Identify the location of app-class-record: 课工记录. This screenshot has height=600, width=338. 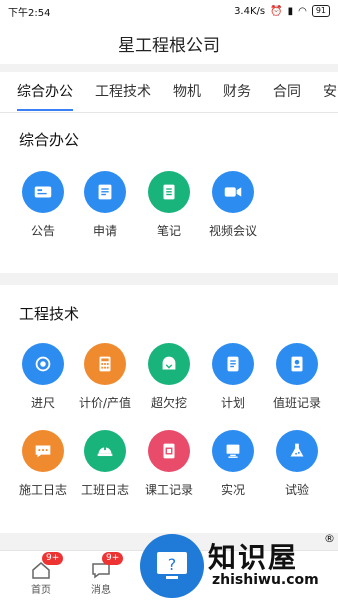
(169, 464).